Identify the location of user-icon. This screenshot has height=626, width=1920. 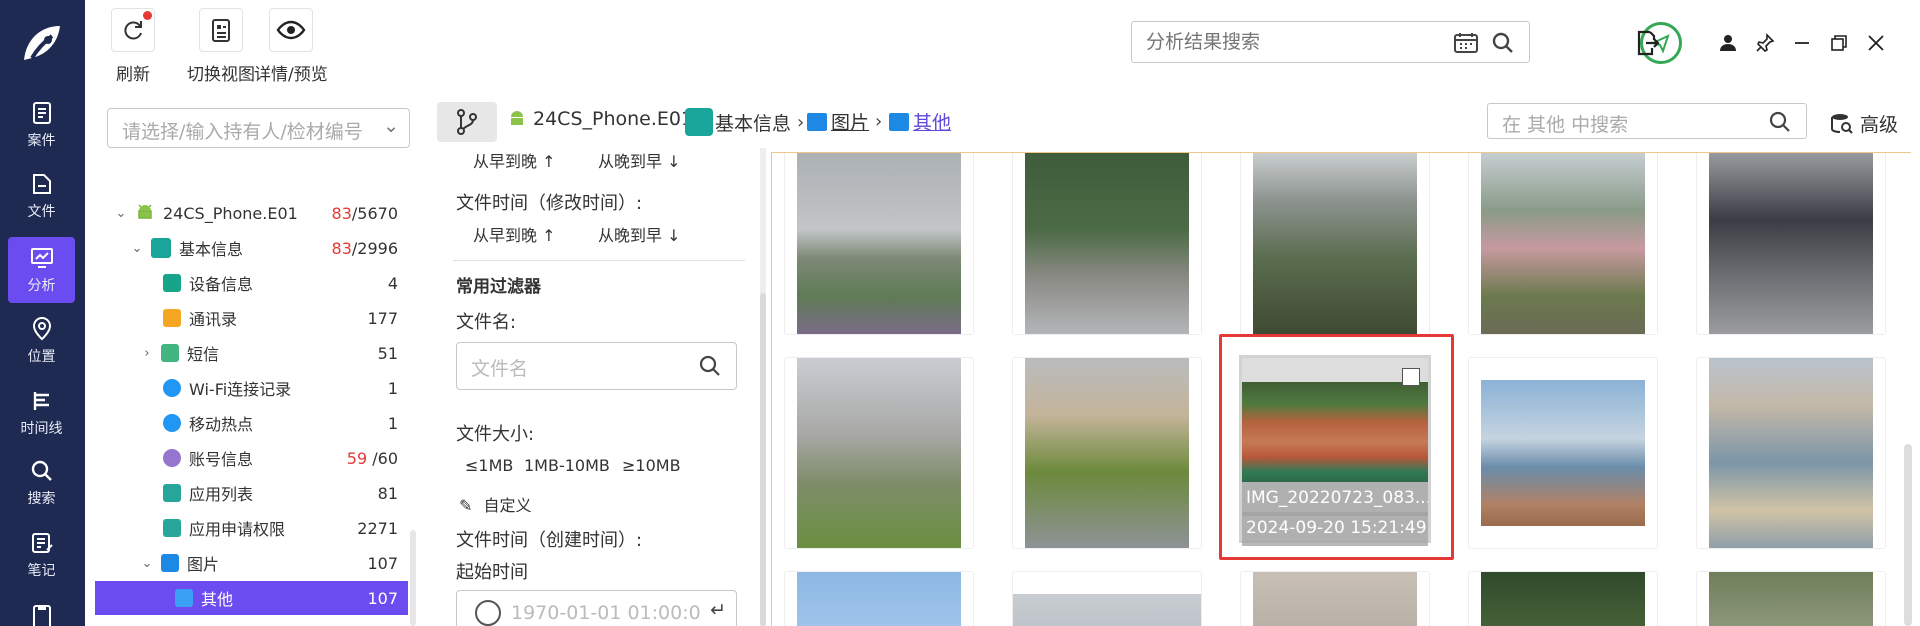
(1728, 43).